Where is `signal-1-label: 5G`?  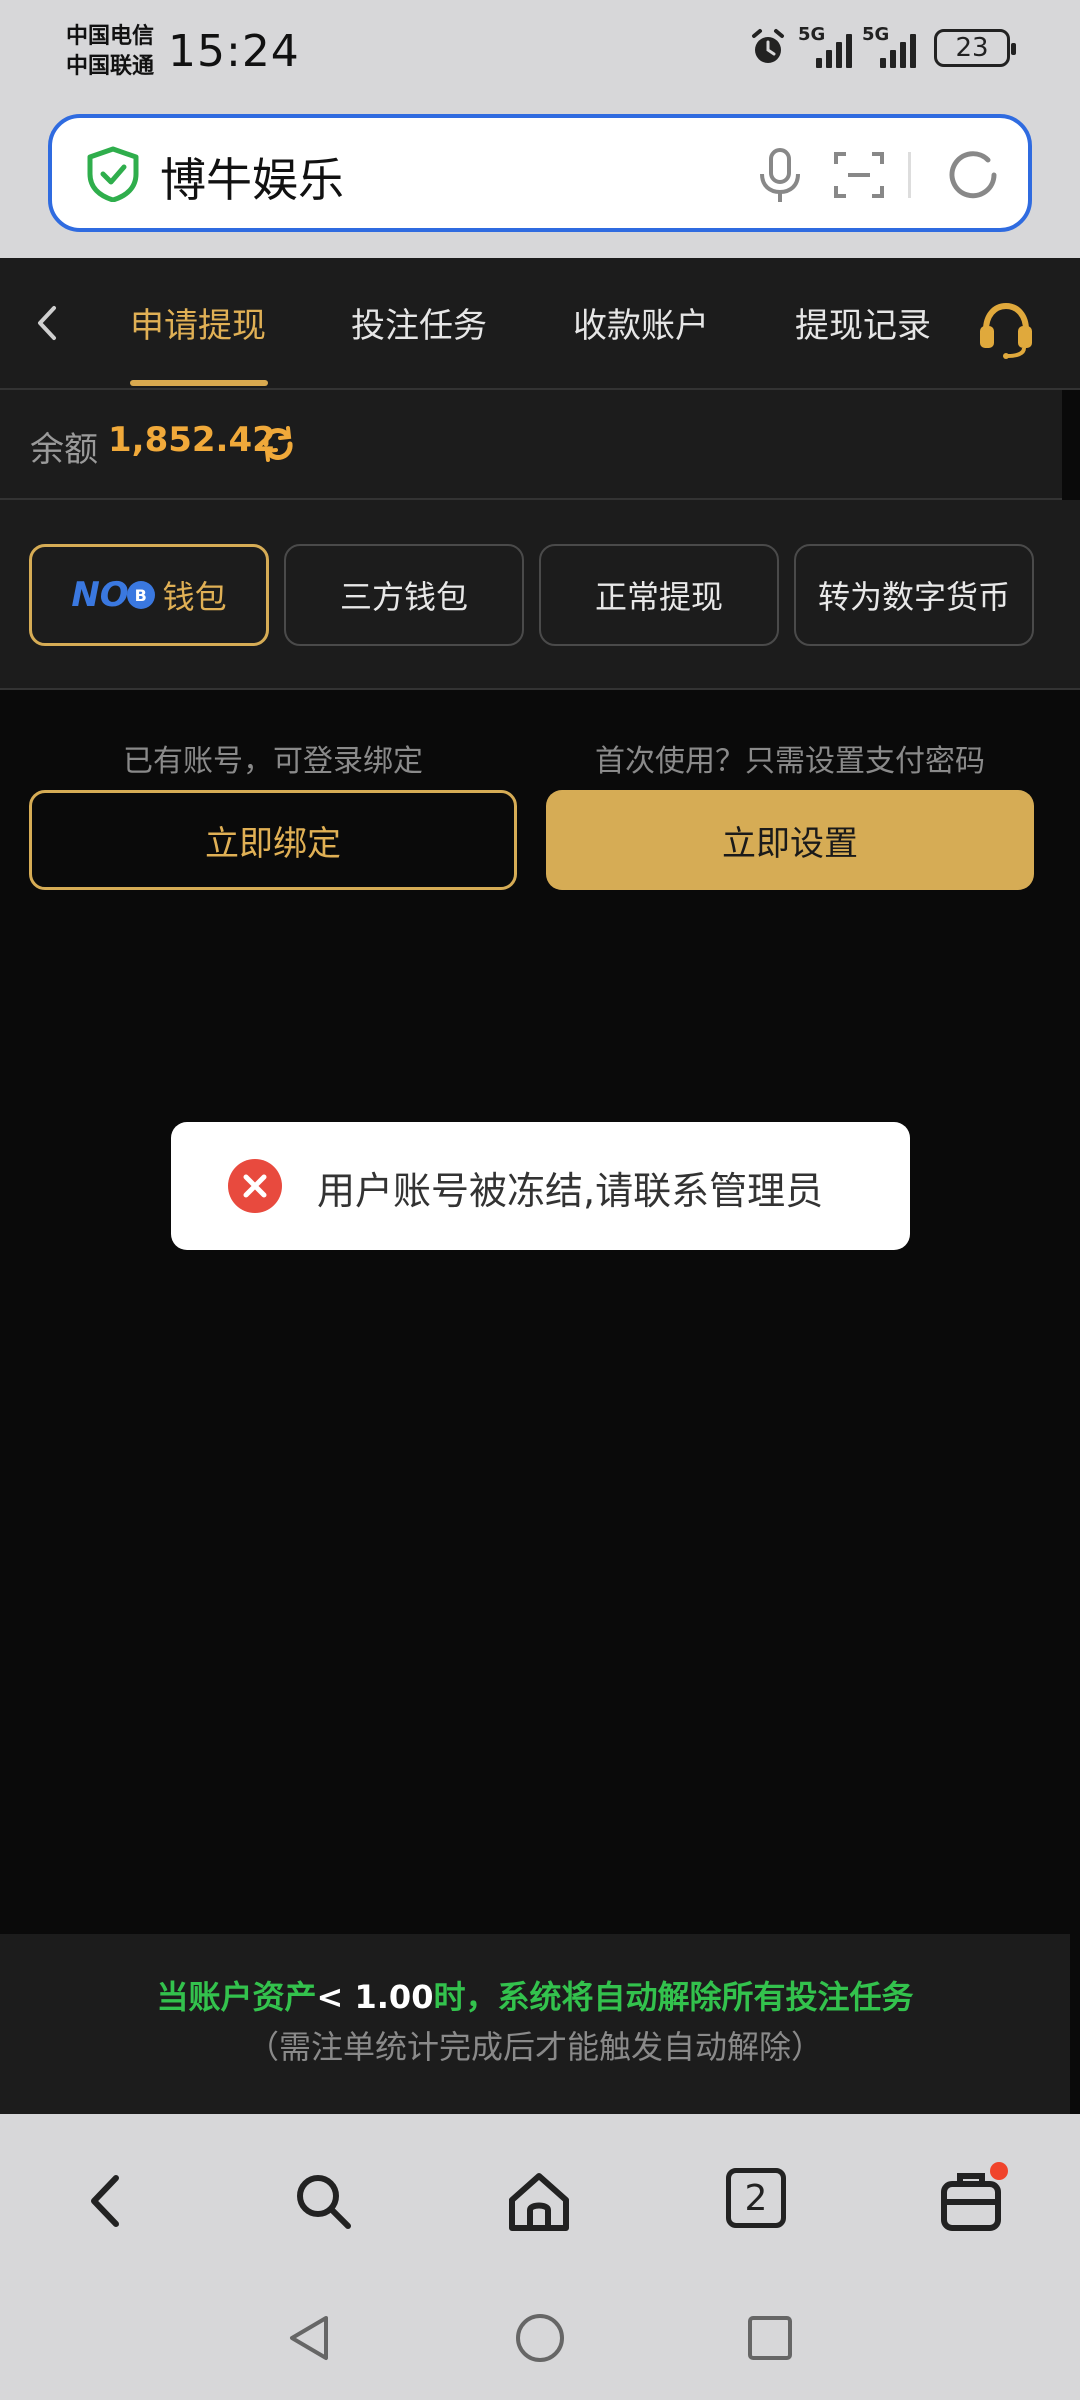 signal-1-label: 5G is located at coordinates (812, 34).